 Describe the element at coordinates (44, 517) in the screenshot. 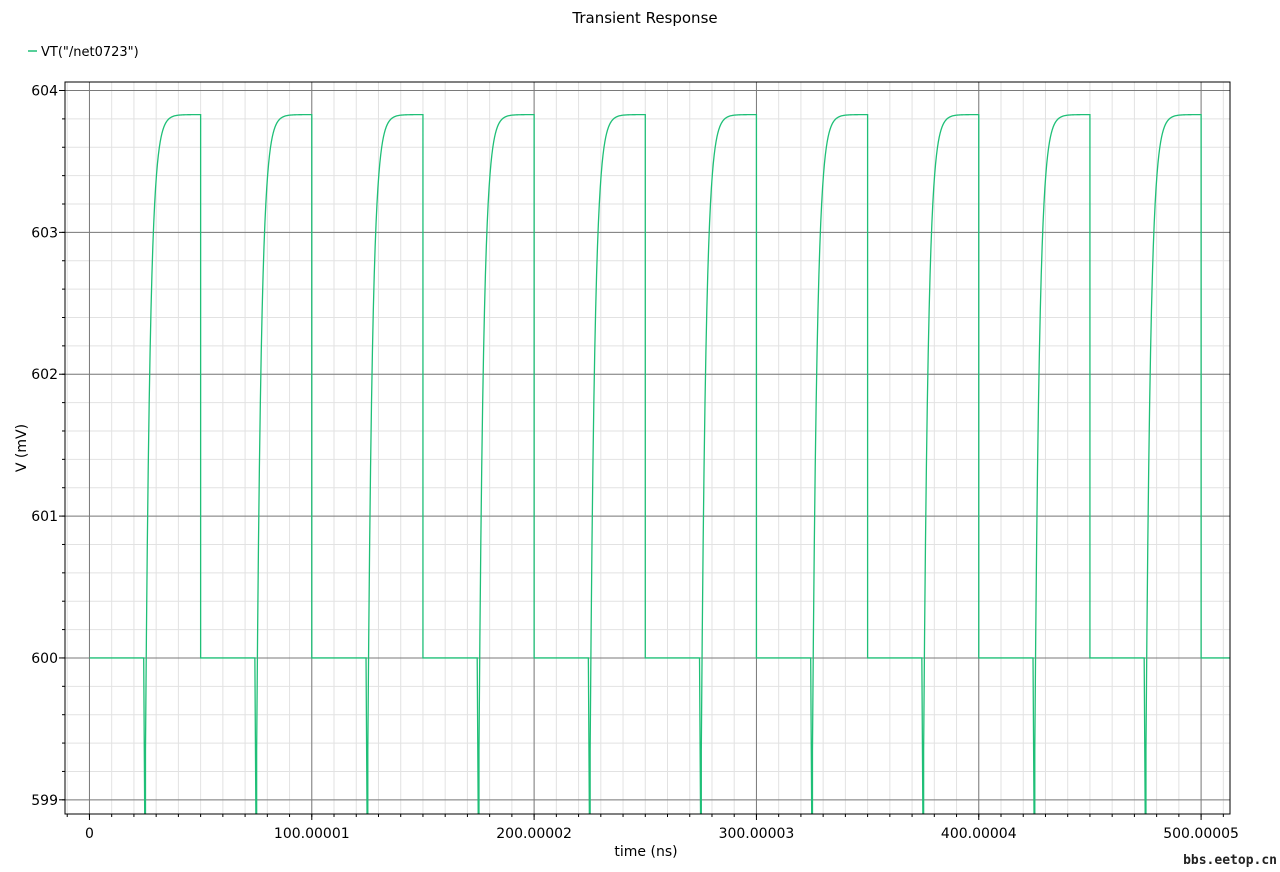

I see `y-tick-label: 601` at that location.